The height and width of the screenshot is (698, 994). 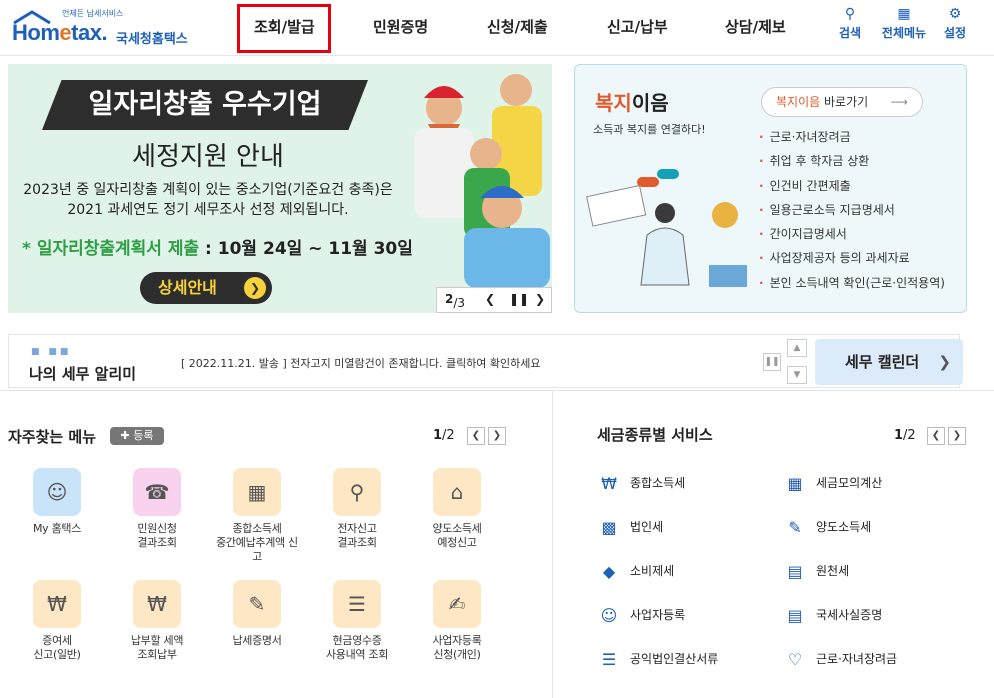 What do you see at coordinates (127, 435) in the screenshot?
I see `plus-icon: ✚` at bounding box center [127, 435].